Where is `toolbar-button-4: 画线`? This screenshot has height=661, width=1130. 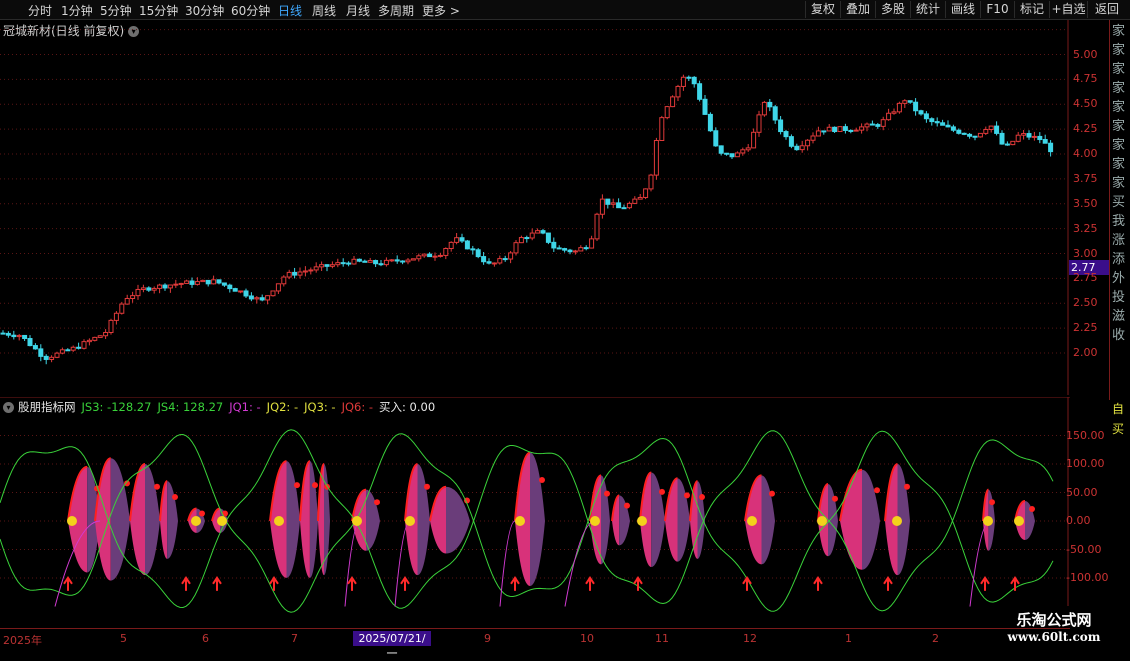
toolbar-button-4: 画线 is located at coordinates (962, 9).